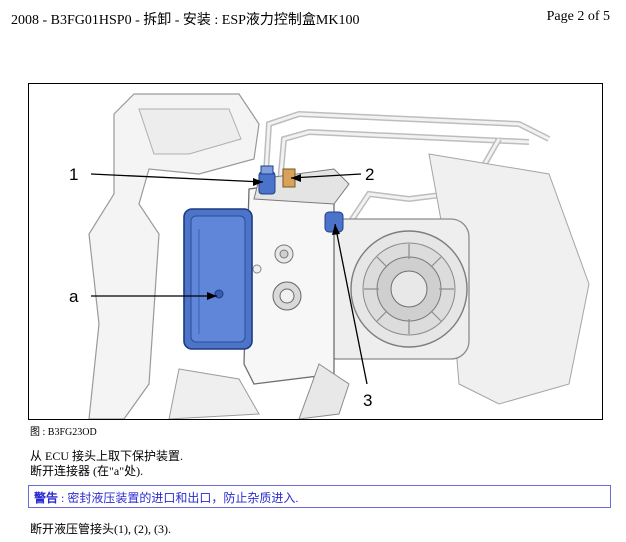  I want to click on callout-a: a, so click(74, 296).